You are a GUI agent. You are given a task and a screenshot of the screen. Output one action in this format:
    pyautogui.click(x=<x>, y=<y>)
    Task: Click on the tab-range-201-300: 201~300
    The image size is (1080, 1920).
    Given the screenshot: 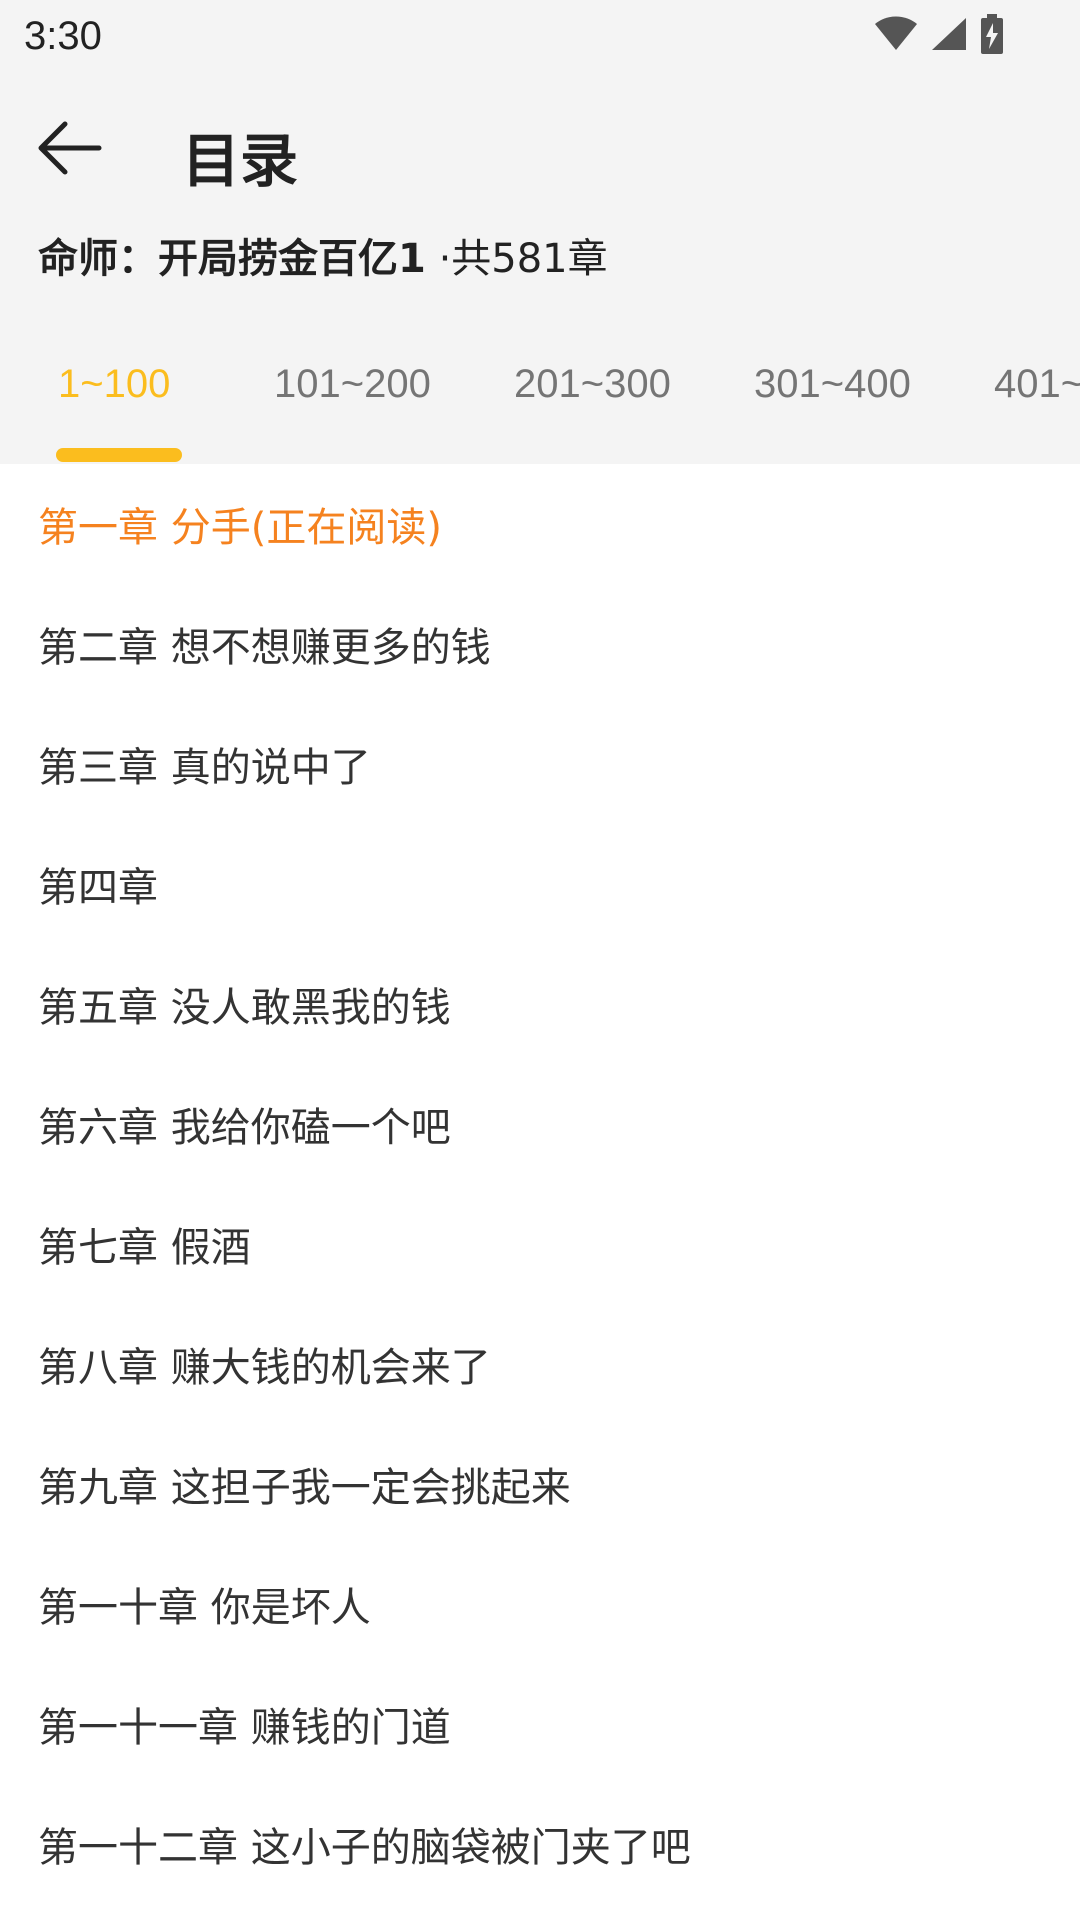 What is the action you would take?
    pyautogui.click(x=592, y=392)
    